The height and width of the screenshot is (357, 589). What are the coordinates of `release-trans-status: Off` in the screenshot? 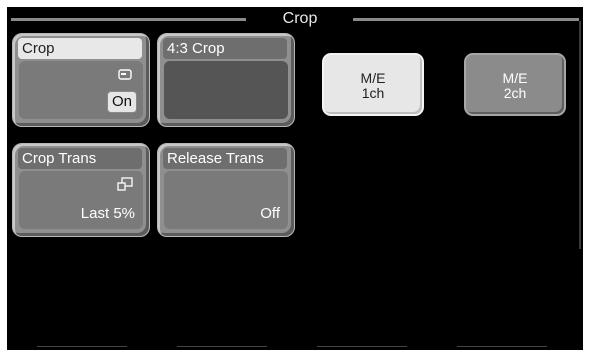 It's located at (270, 213).